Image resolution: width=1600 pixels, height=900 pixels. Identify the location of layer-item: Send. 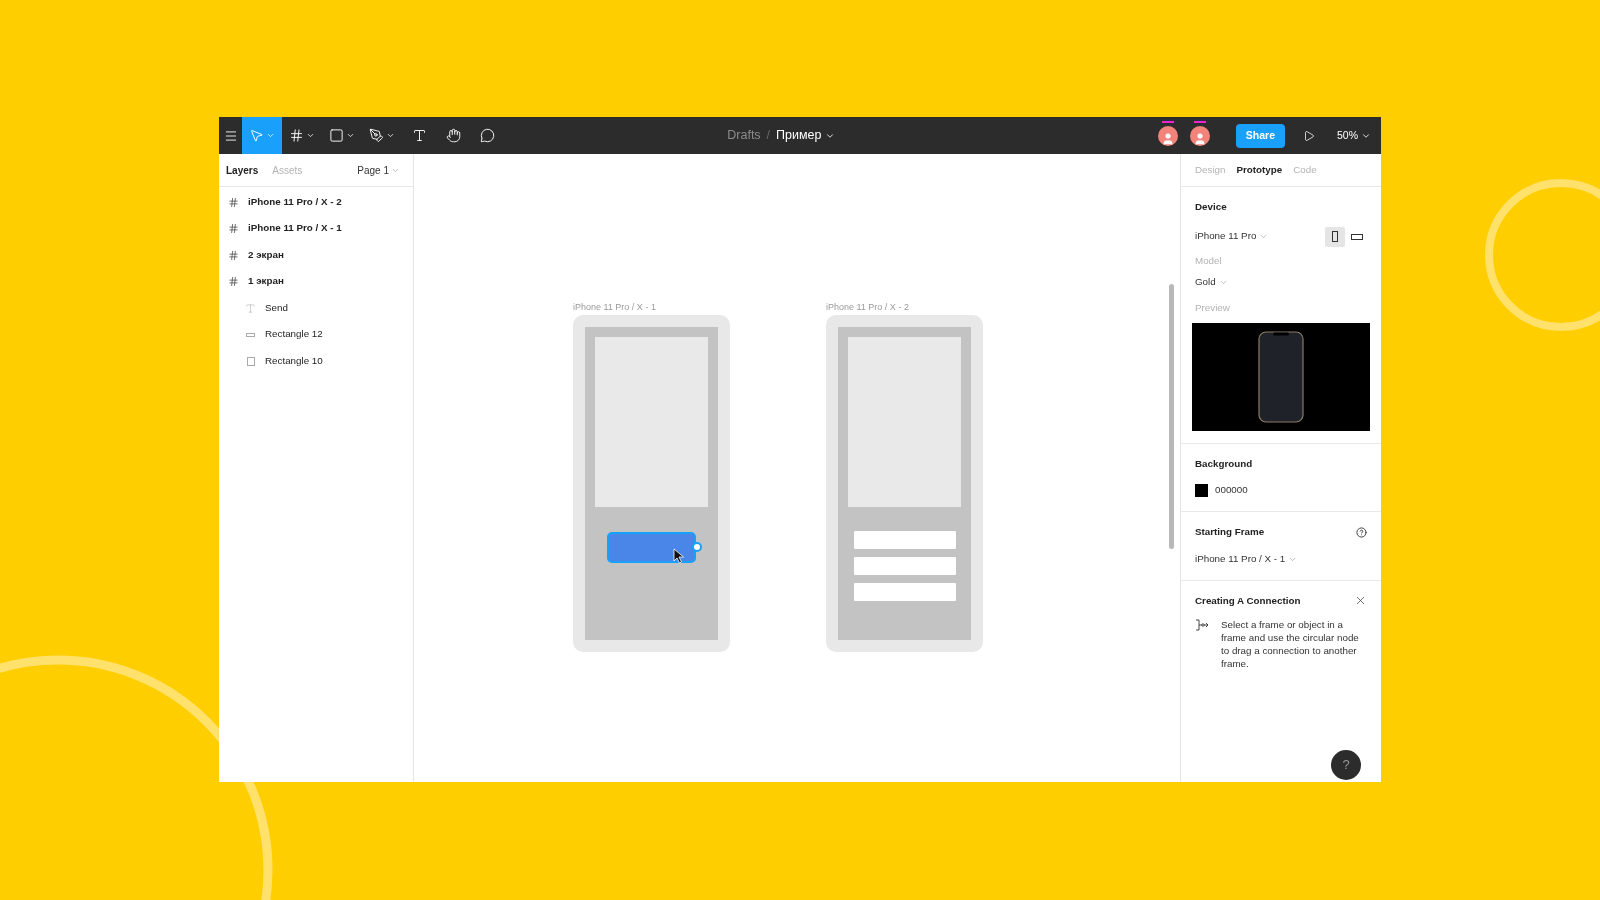
(316, 308).